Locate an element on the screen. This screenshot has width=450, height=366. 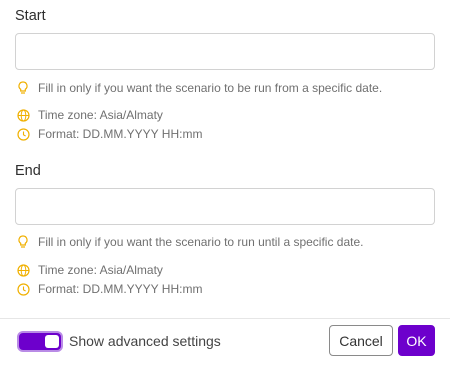
start-format: Format: DD.MM.YYYY HH:mm is located at coordinates (109, 134).